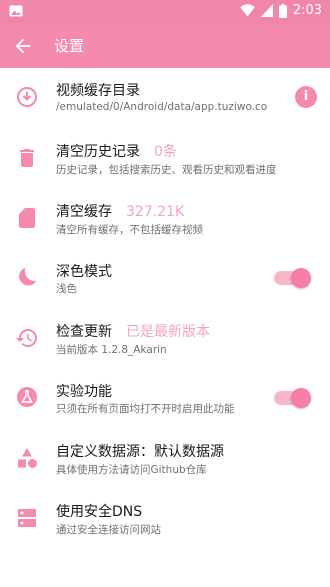  What do you see at coordinates (84, 272) in the screenshot?
I see `setting-title: 深色模式` at bounding box center [84, 272].